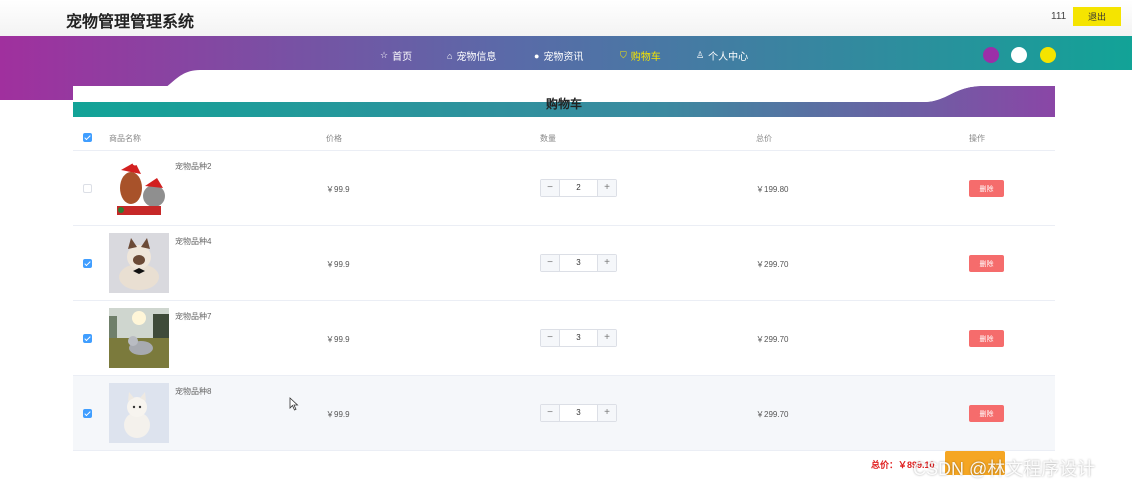 This screenshot has height=487, width=1132. Describe the element at coordinates (1048, 55) in the screenshot. I see `theme-dot-yellow` at that location.